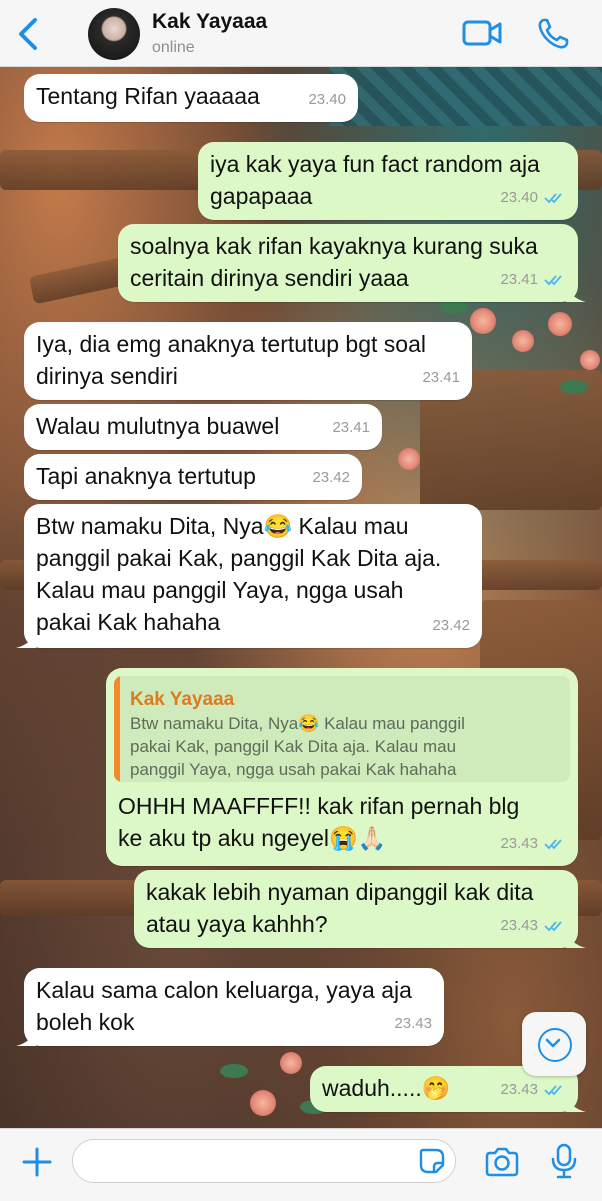 This screenshot has height=1201, width=602. Describe the element at coordinates (264, 1161) in the screenshot. I see `message-input` at that location.